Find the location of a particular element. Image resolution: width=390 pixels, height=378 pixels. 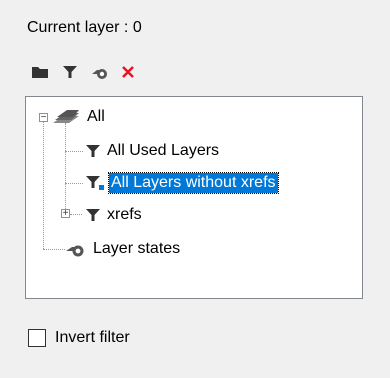

tree-node-layer-states: Layer states is located at coordinates (122, 249).